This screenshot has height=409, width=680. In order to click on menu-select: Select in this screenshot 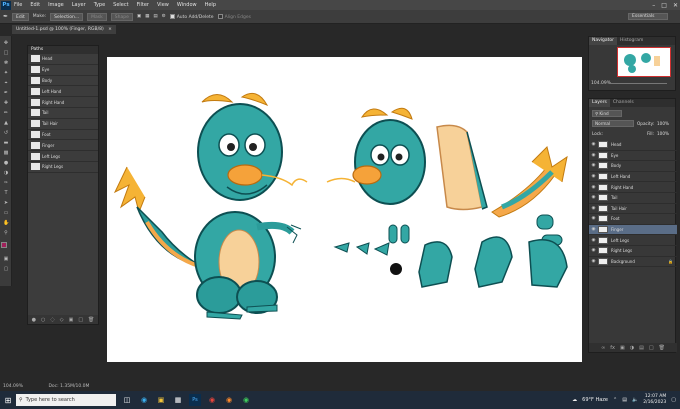, I will do `click(120, 5)`.